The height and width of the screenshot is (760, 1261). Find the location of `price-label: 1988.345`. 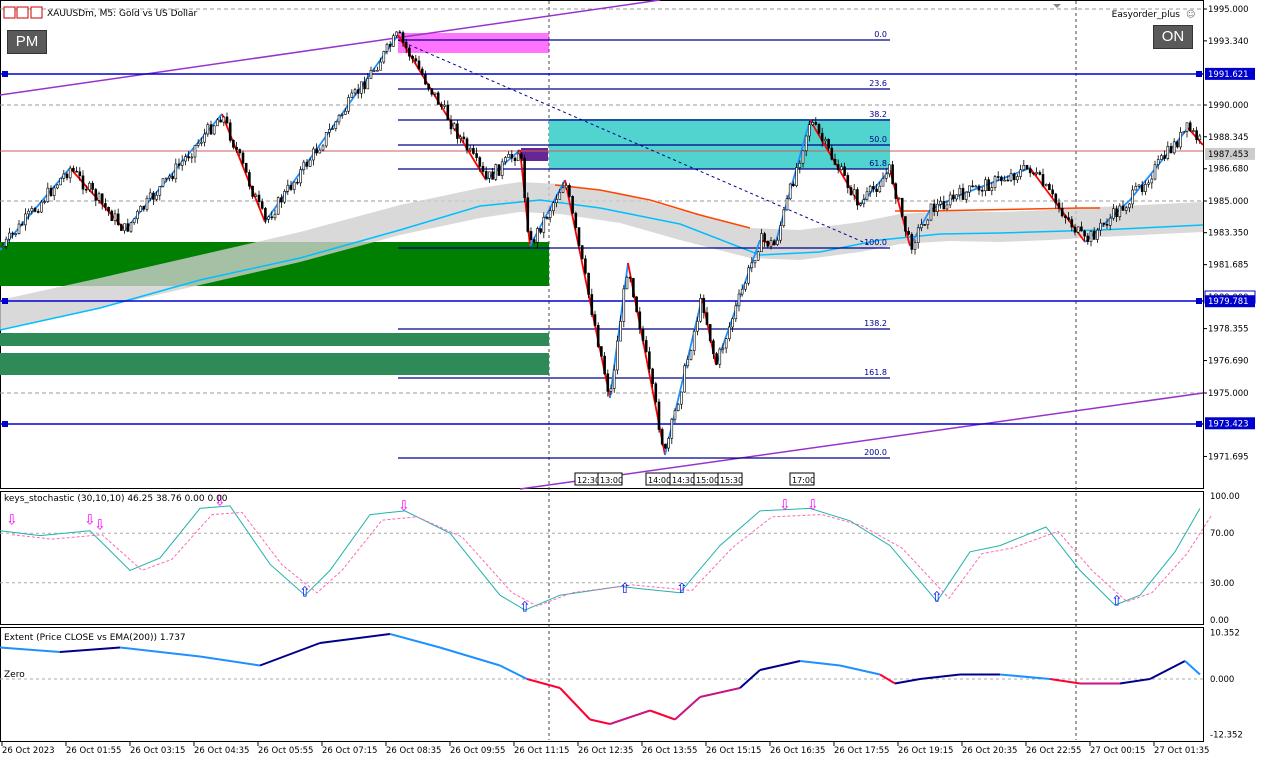

price-label: 1988.345 is located at coordinates (1228, 138).